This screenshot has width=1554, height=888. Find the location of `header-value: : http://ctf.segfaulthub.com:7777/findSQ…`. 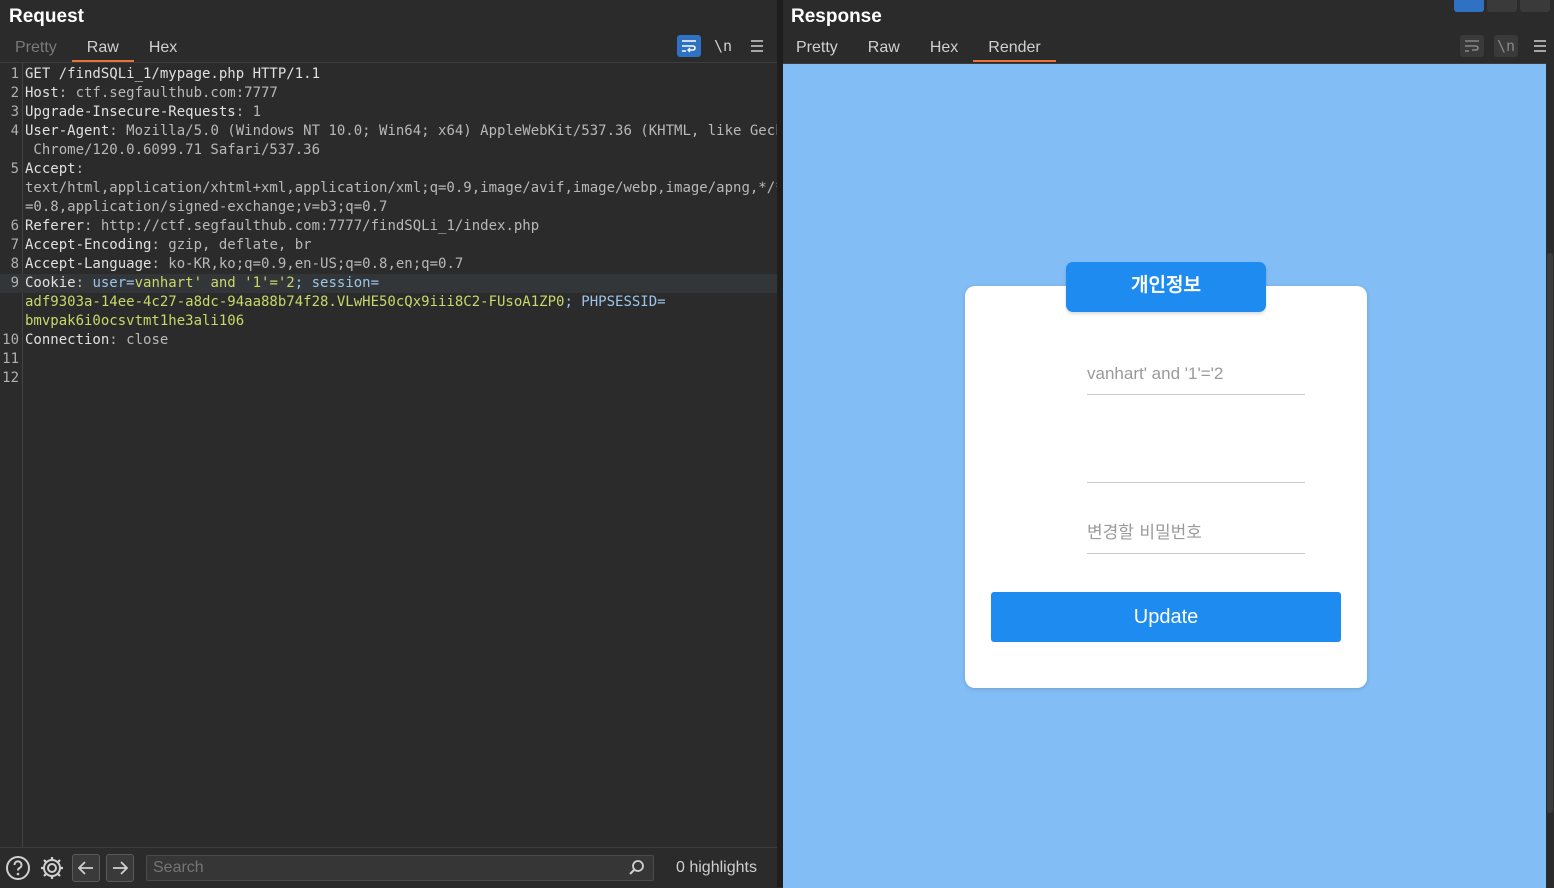

header-value: : http://ctf.segfaulthub.com:7777/findSQ… is located at coordinates (312, 226).